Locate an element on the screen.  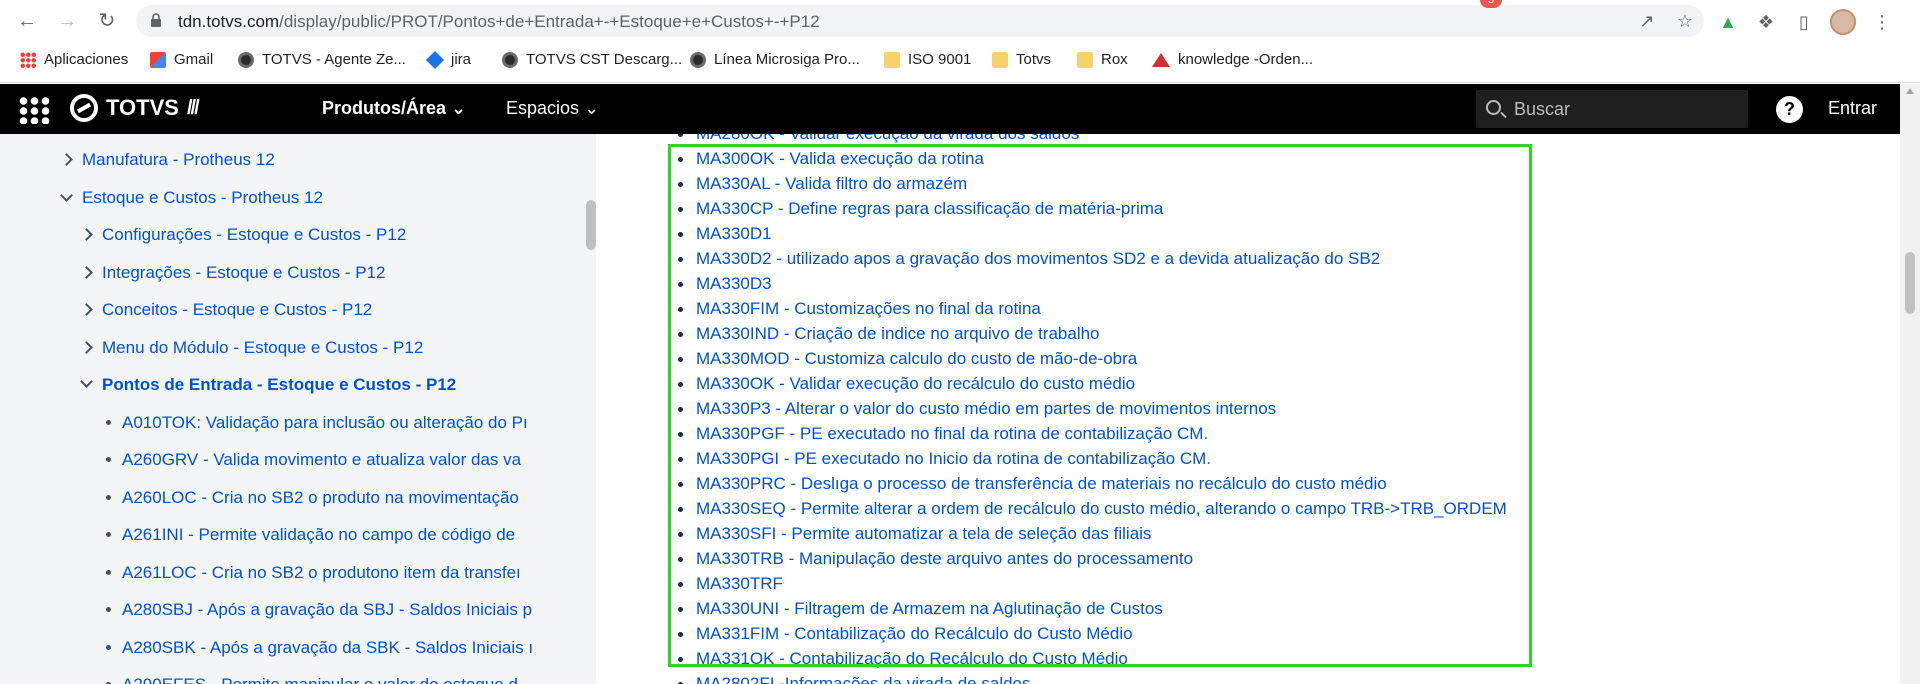
bookmark-jira: jira is located at coordinates (448, 59).